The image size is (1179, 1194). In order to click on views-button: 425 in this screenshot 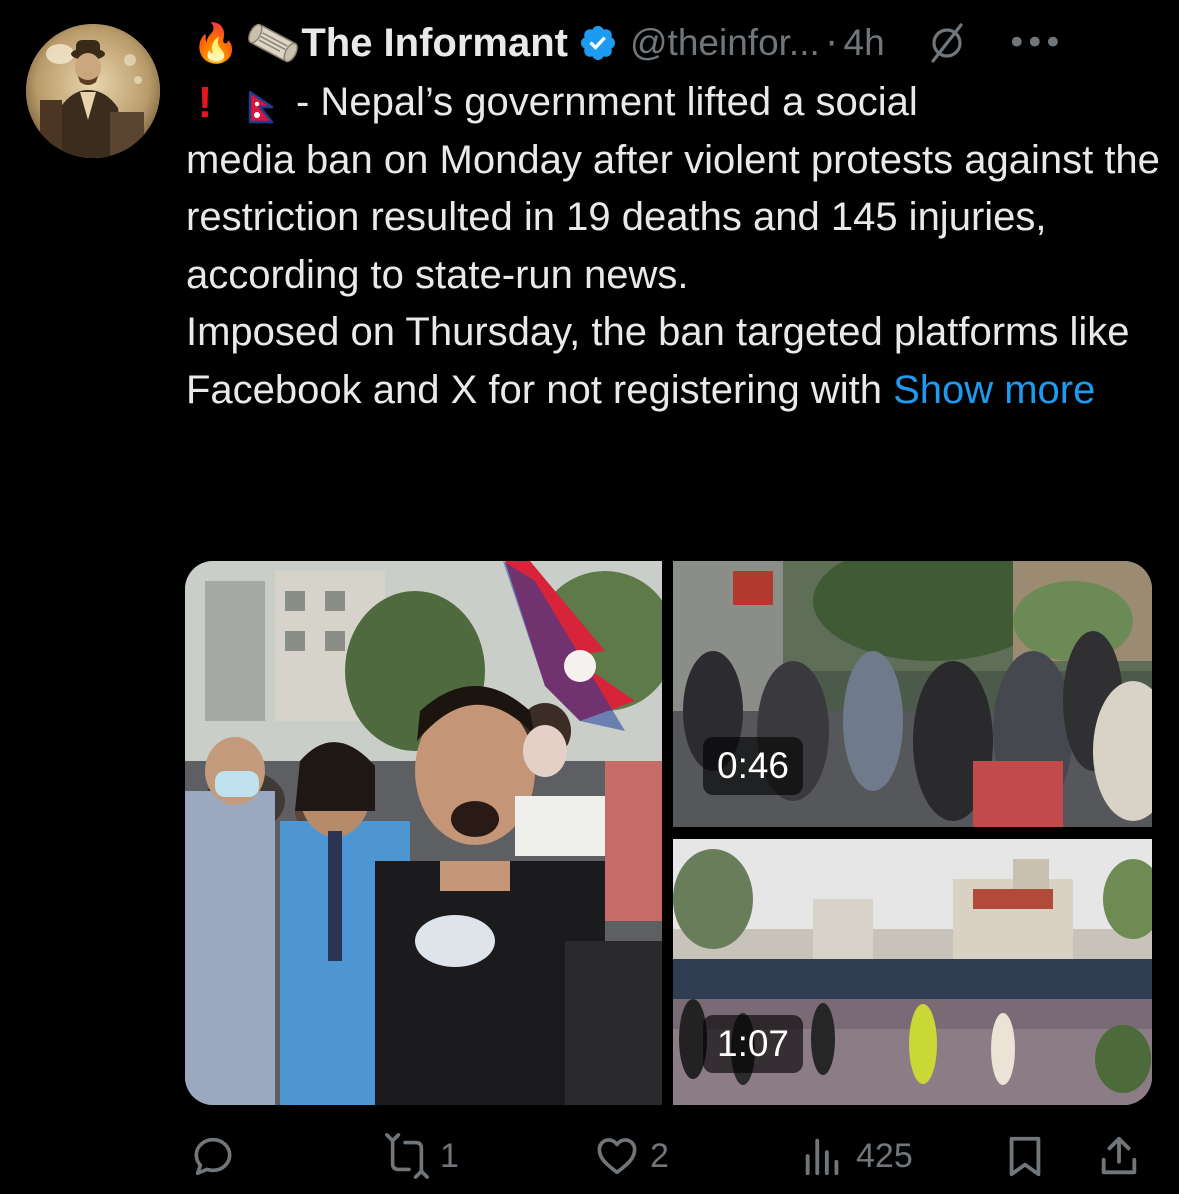, I will do `click(856, 1156)`.